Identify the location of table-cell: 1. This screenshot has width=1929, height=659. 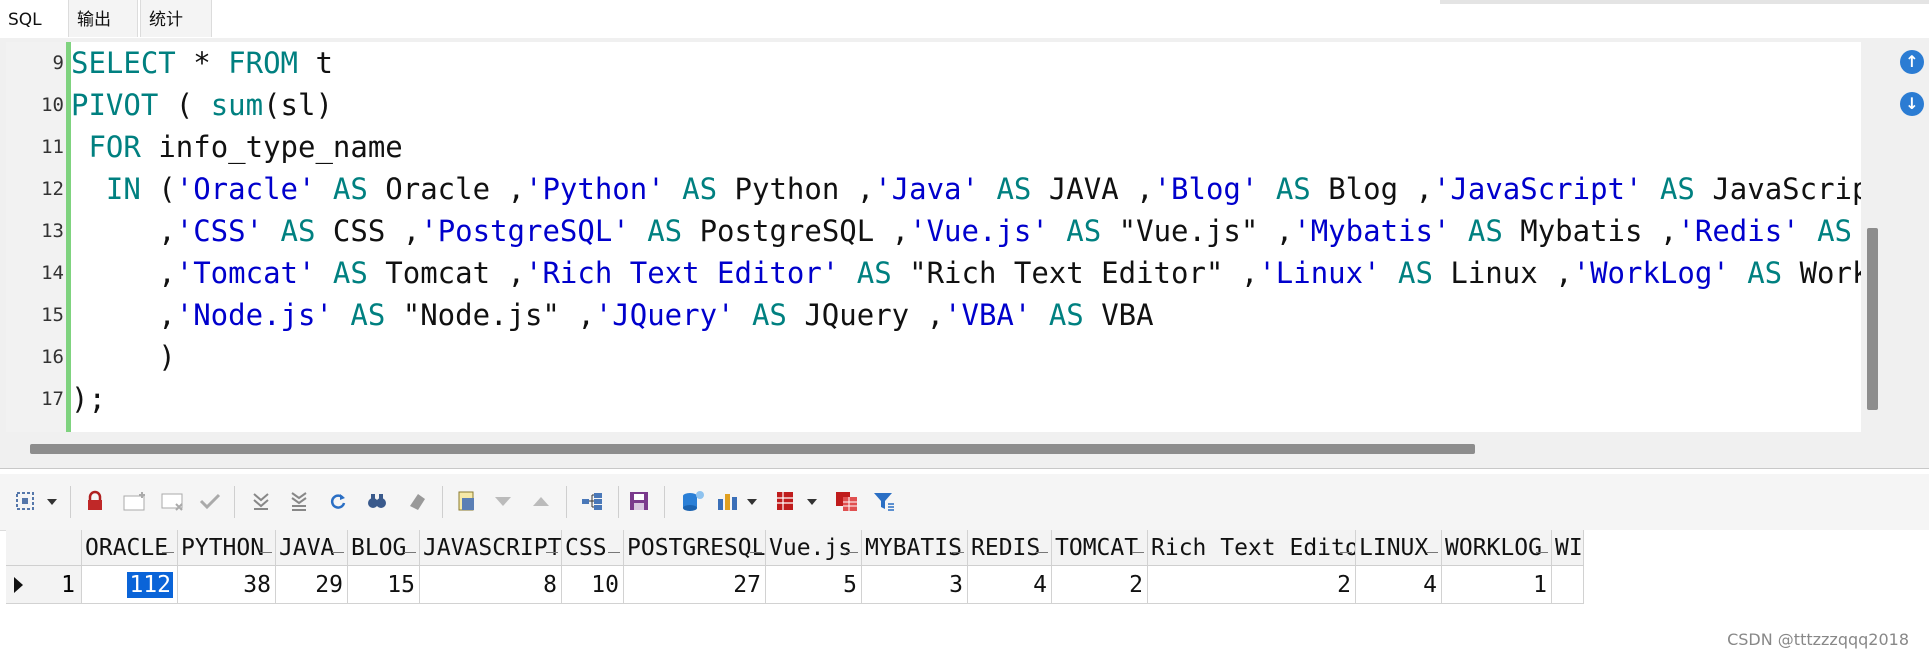
(1497, 585).